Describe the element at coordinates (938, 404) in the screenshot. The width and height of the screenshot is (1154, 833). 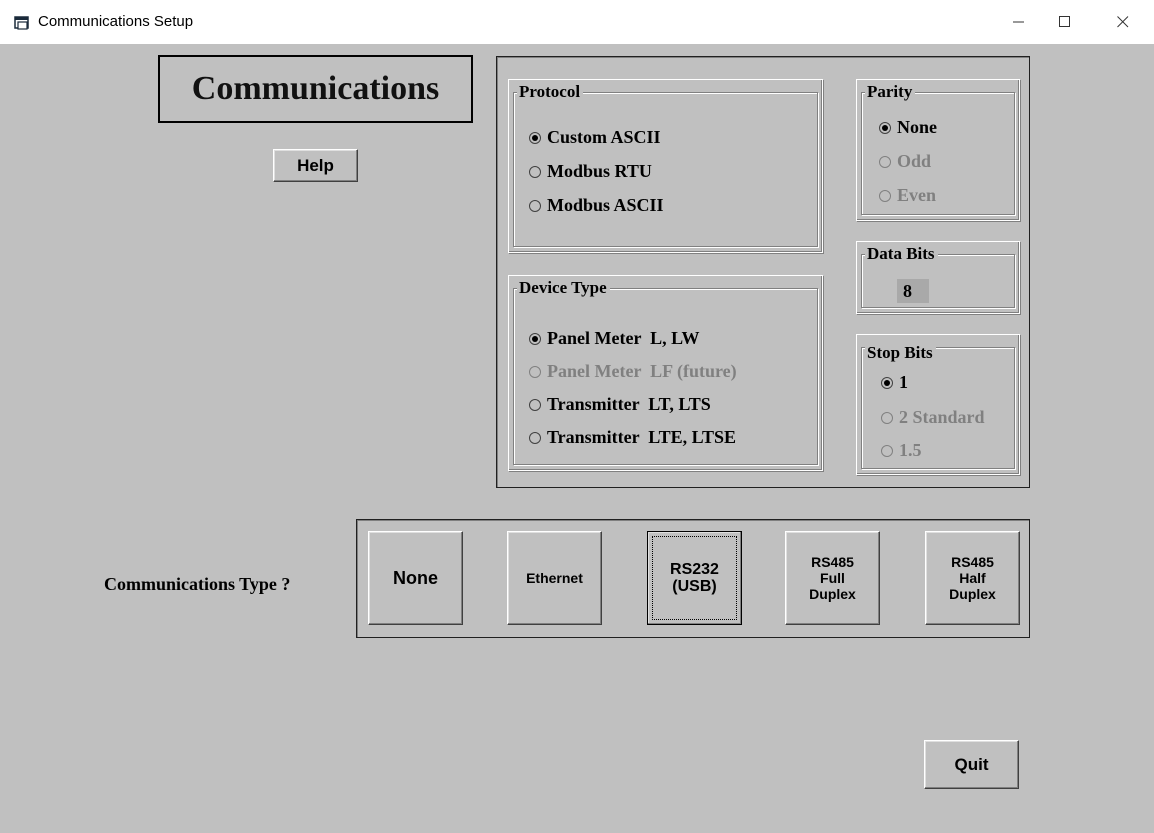
I see `stop-bits-group: Stop Bits 1 2 Standard 1.5` at that location.